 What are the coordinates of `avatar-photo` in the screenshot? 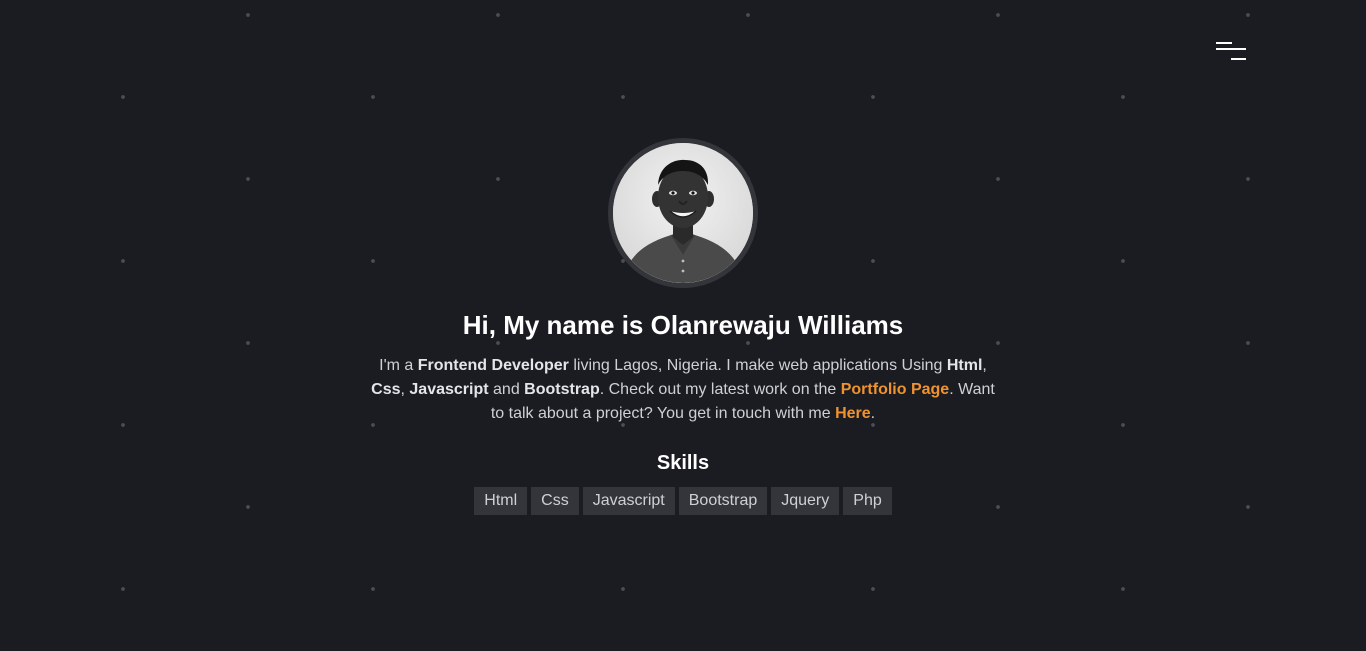 It's located at (683, 213).